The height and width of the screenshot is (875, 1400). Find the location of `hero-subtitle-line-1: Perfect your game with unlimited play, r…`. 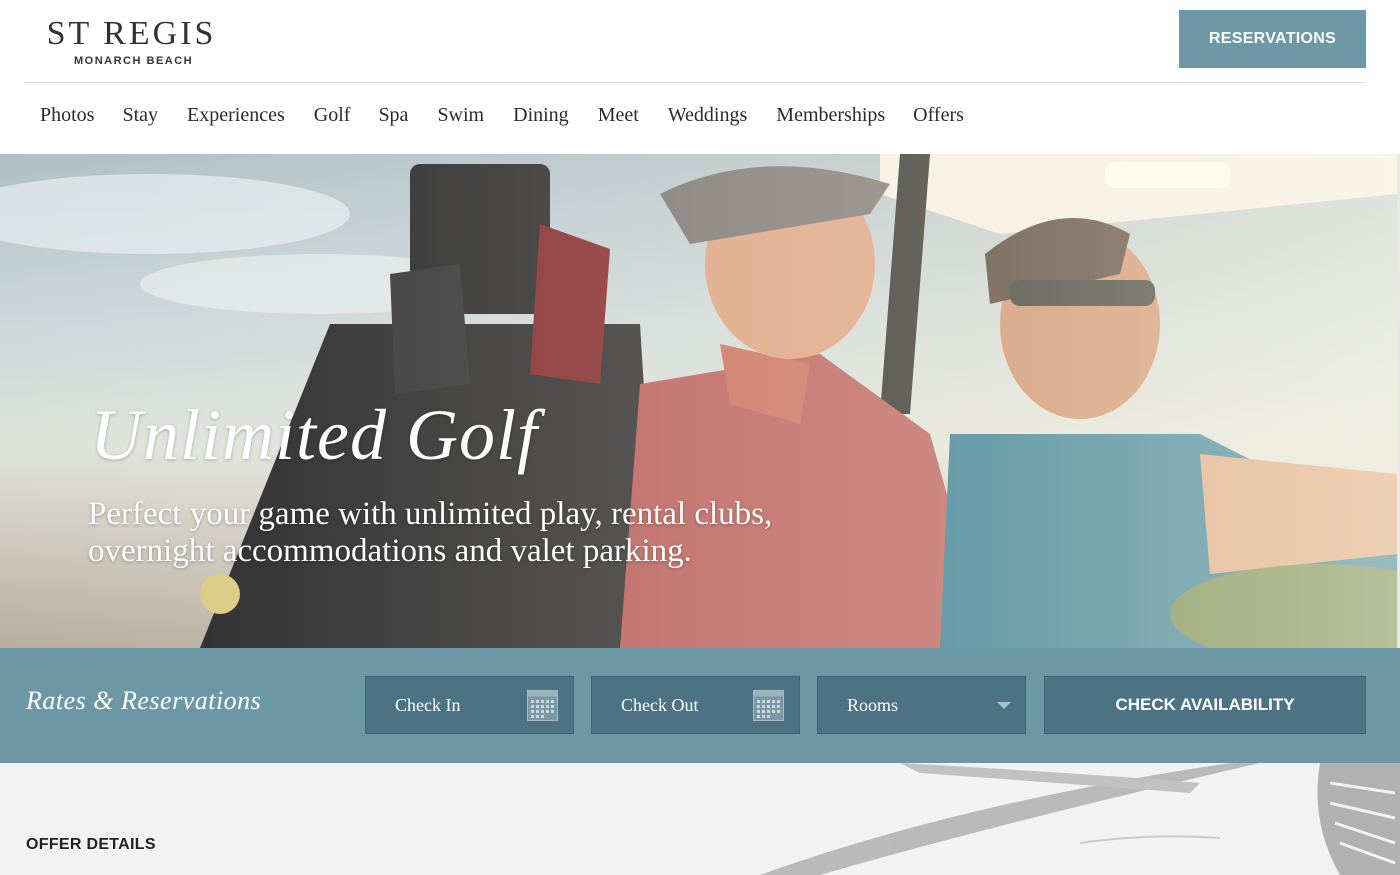

hero-subtitle-line-1: Perfect your game with unlimited play, r… is located at coordinates (430, 514).